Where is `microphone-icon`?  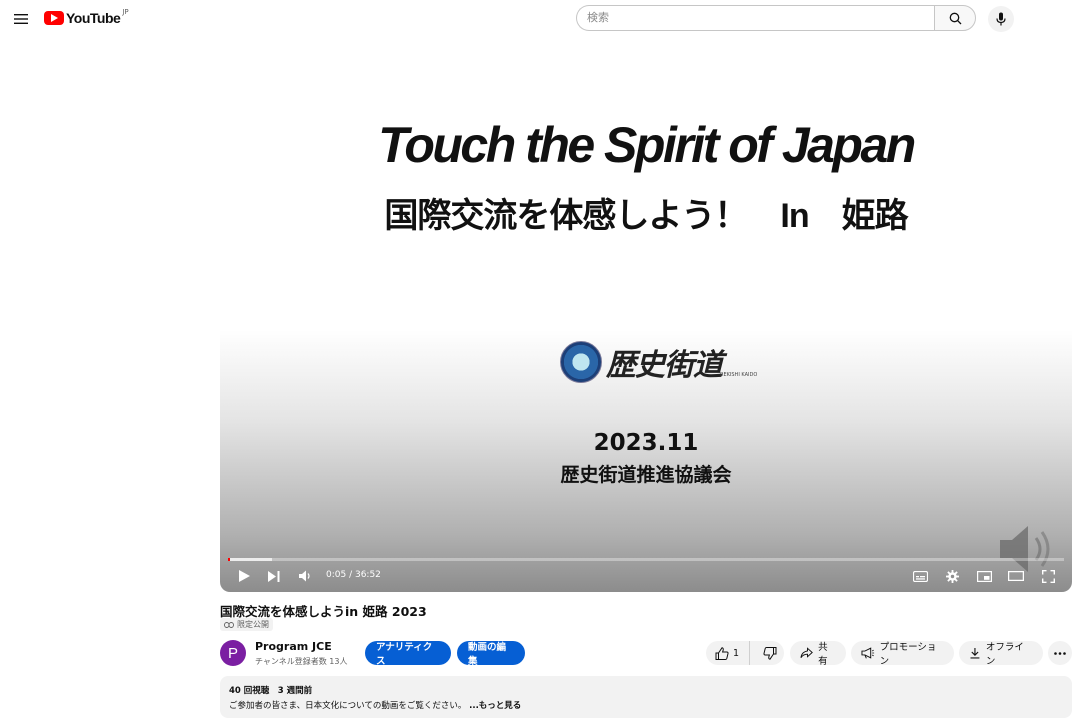 microphone-icon is located at coordinates (1001, 19).